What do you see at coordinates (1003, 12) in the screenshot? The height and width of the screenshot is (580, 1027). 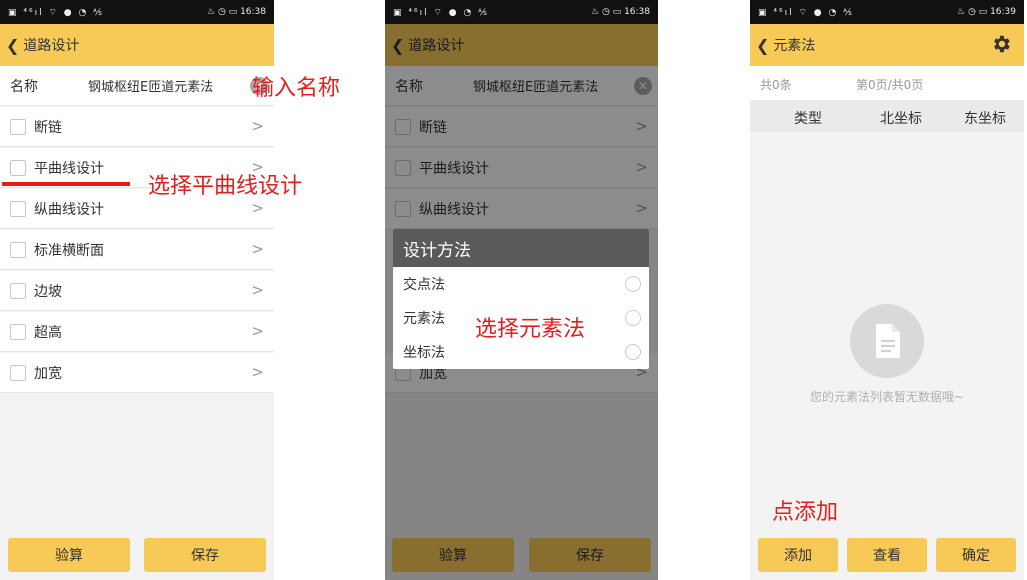 I see `status-time: 16:39` at bounding box center [1003, 12].